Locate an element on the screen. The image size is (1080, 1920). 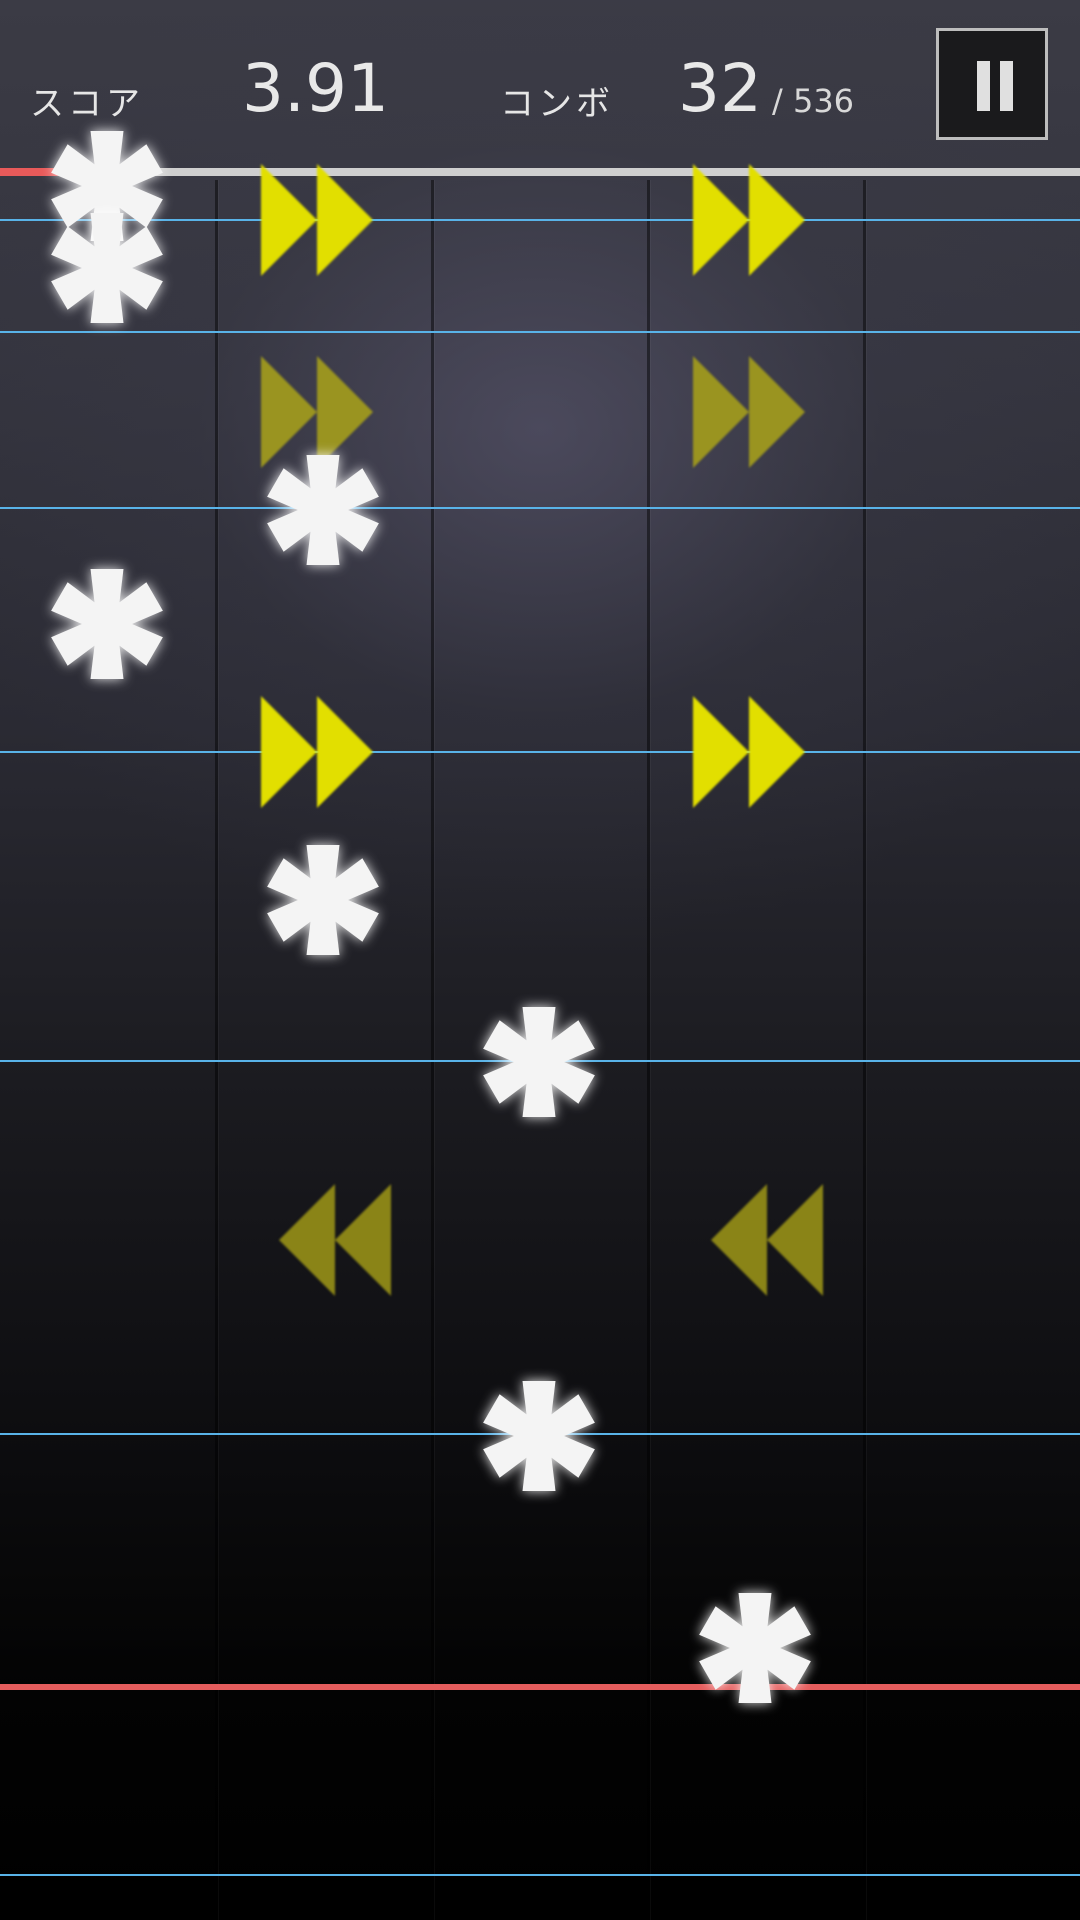
combo-total: / 536 is located at coordinates (813, 101).